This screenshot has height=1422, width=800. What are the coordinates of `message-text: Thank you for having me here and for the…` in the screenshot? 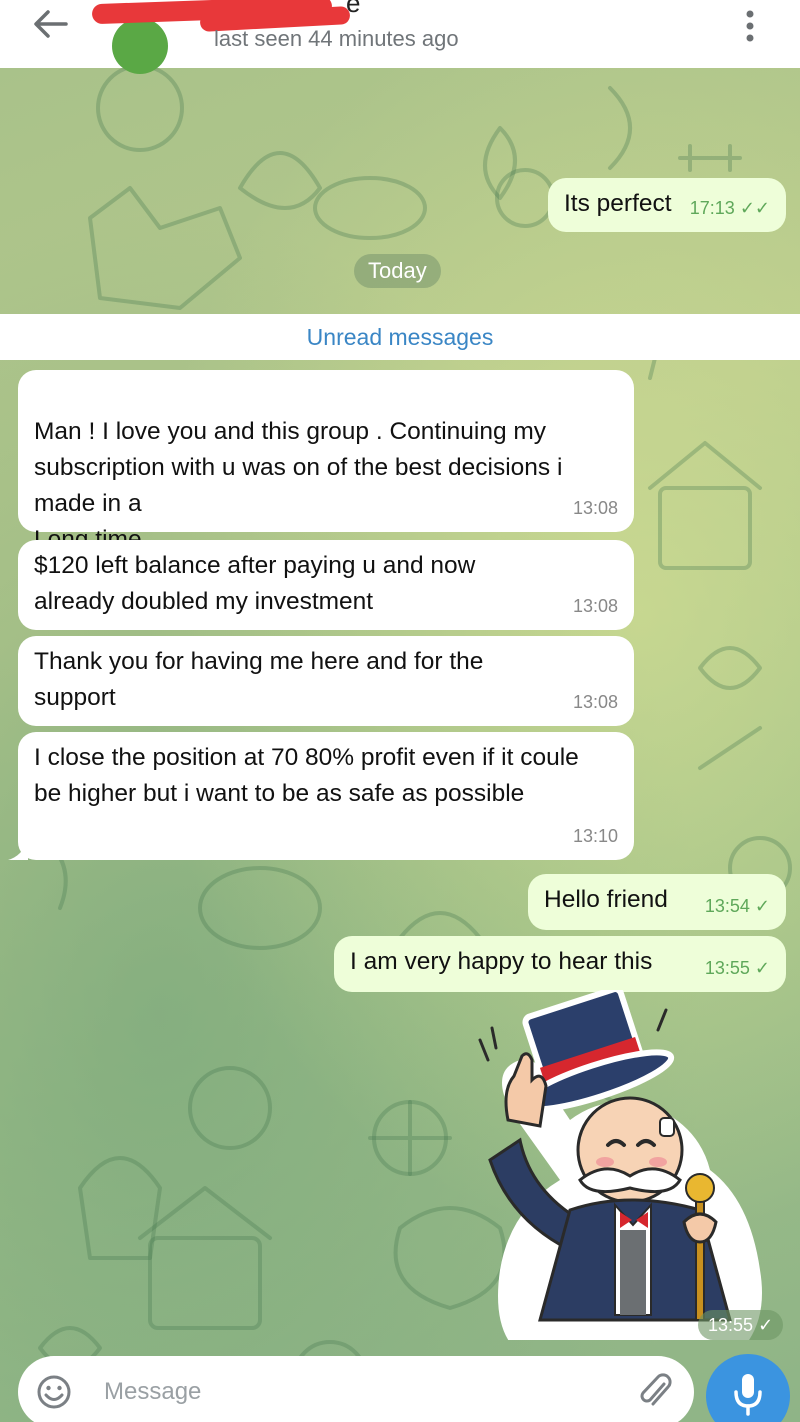 It's located at (259, 679).